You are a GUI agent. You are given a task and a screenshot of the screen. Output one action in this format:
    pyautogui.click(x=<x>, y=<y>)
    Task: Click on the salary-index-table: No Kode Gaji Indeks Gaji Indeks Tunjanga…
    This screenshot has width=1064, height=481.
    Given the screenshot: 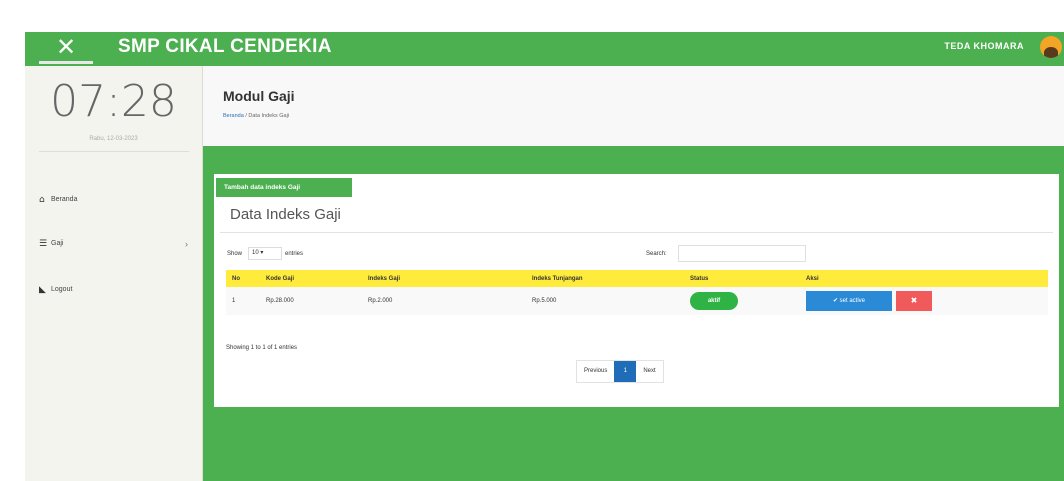 What is the action you would take?
    pyautogui.click(x=637, y=292)
    